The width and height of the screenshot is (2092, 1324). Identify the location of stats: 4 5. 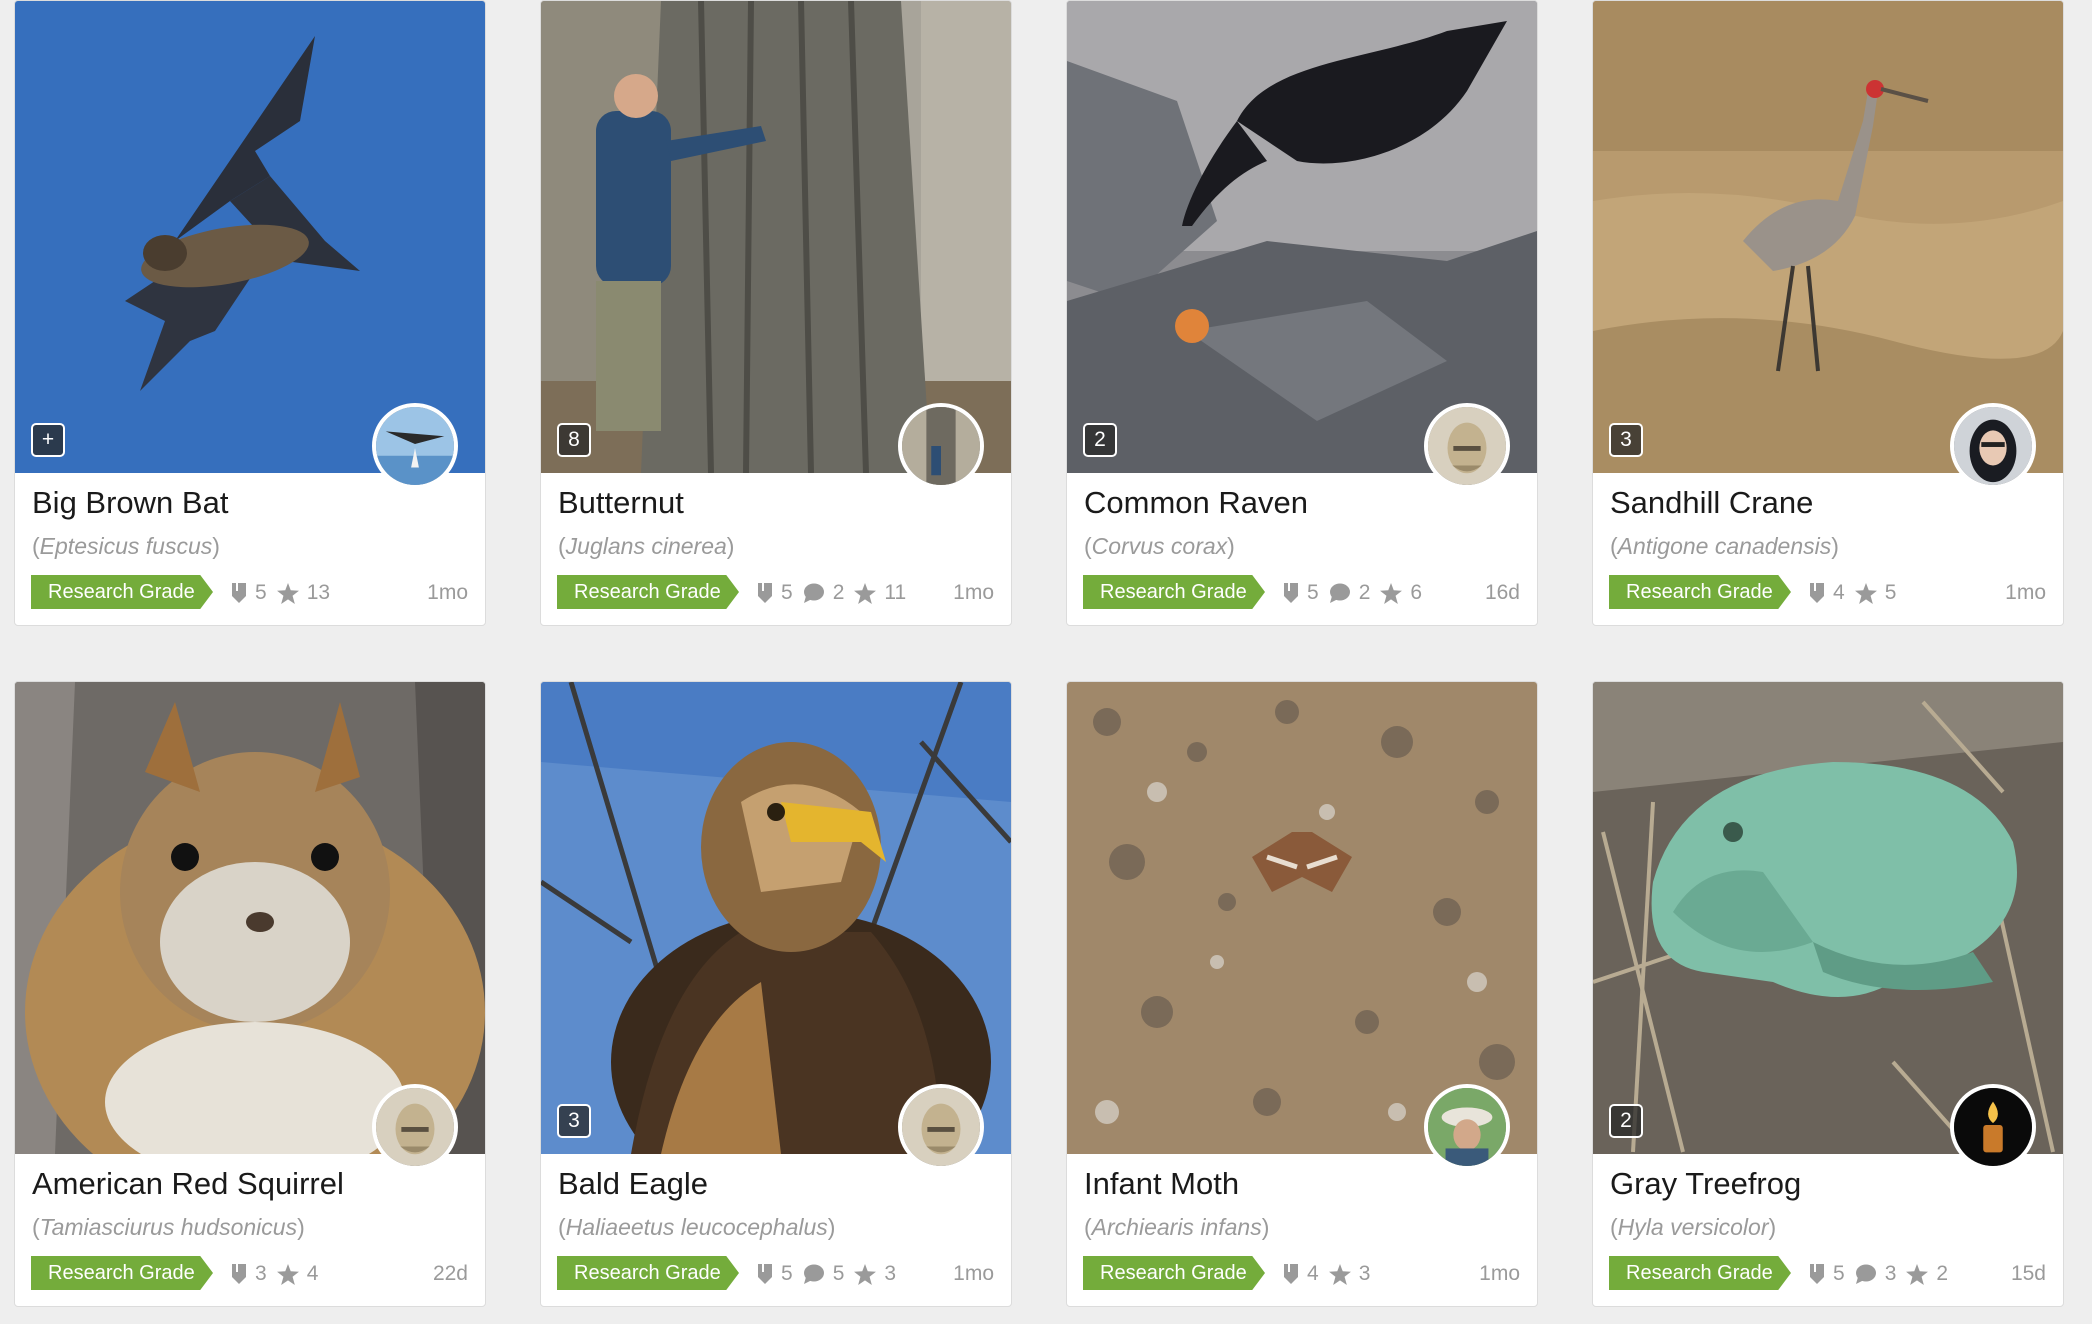
(1852, 593).